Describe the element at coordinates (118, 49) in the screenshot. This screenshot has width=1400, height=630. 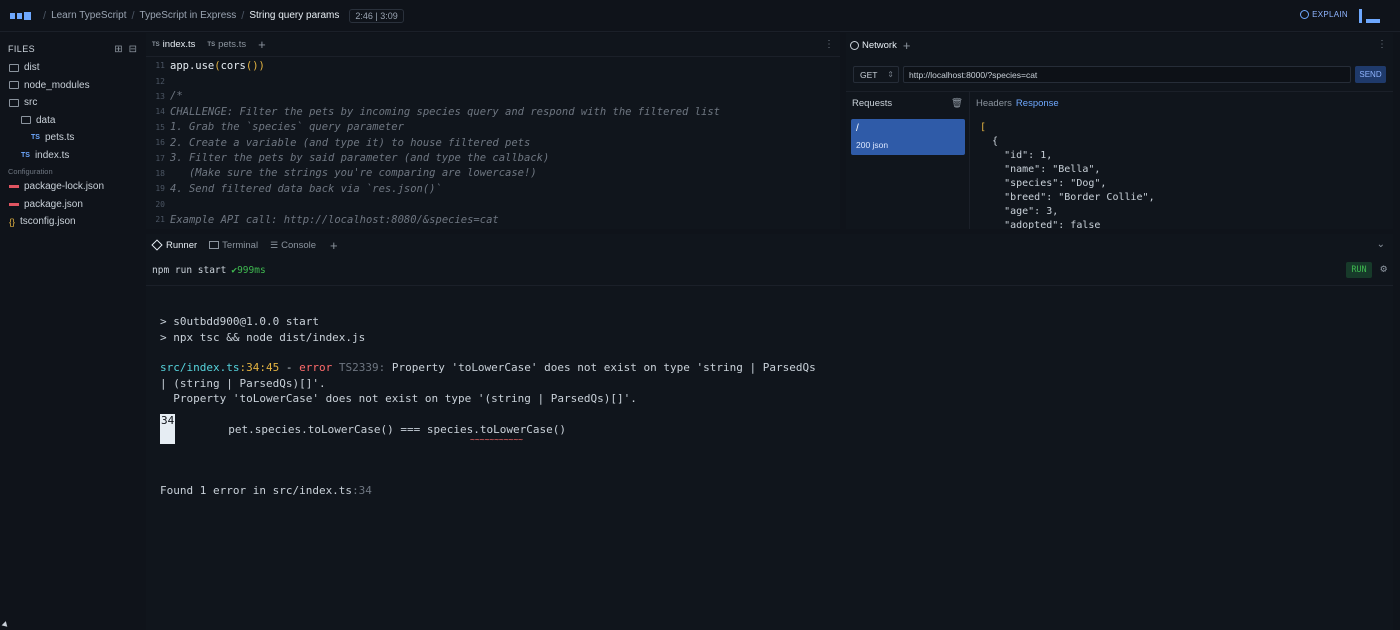
I see `new-file-icon: ⊞` at that location.